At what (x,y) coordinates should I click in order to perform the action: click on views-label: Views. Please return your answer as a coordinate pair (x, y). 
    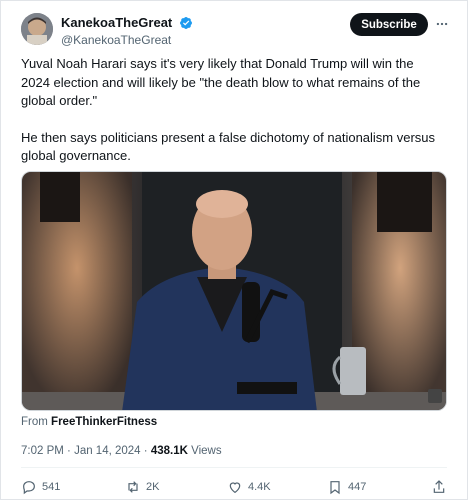
    Looking at the image, I should click on (206, 451).